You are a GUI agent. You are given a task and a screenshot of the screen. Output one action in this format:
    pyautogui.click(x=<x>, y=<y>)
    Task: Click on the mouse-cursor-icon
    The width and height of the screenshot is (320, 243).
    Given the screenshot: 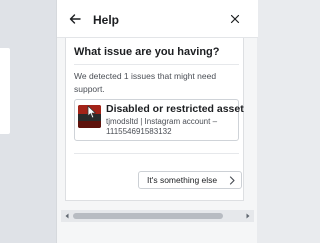 What is the action you would take?
    pyautogui.click(x=91, y=112)
    